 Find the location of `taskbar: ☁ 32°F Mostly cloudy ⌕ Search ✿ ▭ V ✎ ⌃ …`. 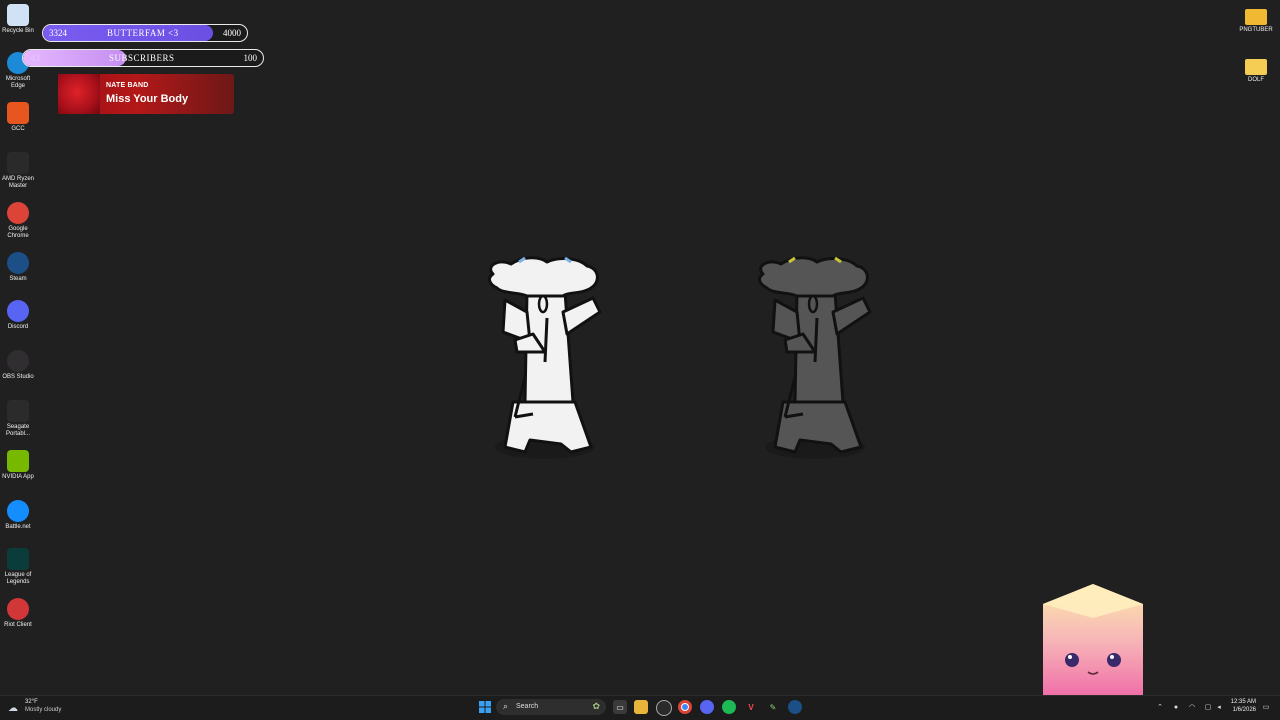

taskbar: ☁ 32°F Mostly cloudy ⌕ Search ✿ ▭ V ✎ ⌃ … is located at coordinates (640, 707).